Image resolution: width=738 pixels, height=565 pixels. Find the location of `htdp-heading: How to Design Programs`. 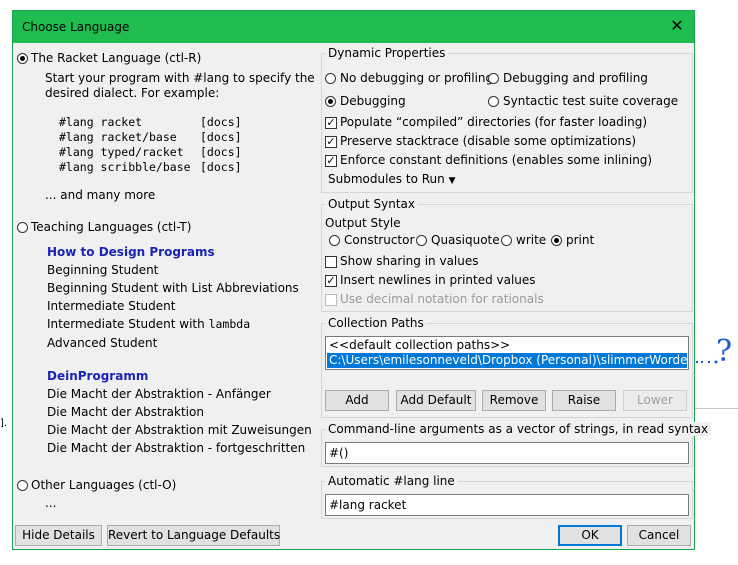

htdp-heading: How to Design Programs is located at coordinates (131, 252).